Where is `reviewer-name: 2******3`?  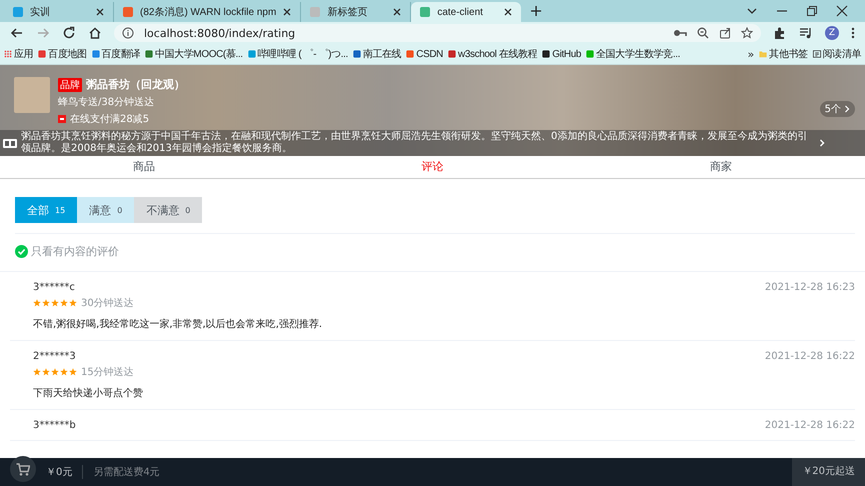 reviewer-name: 2******3 is located at coordinates (55, 356).